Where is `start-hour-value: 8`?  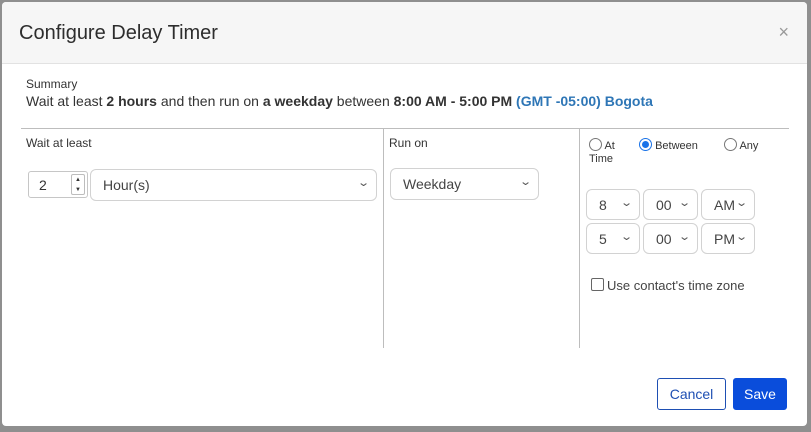 start-hour-value: 8 is located at coordinates (603, 205).